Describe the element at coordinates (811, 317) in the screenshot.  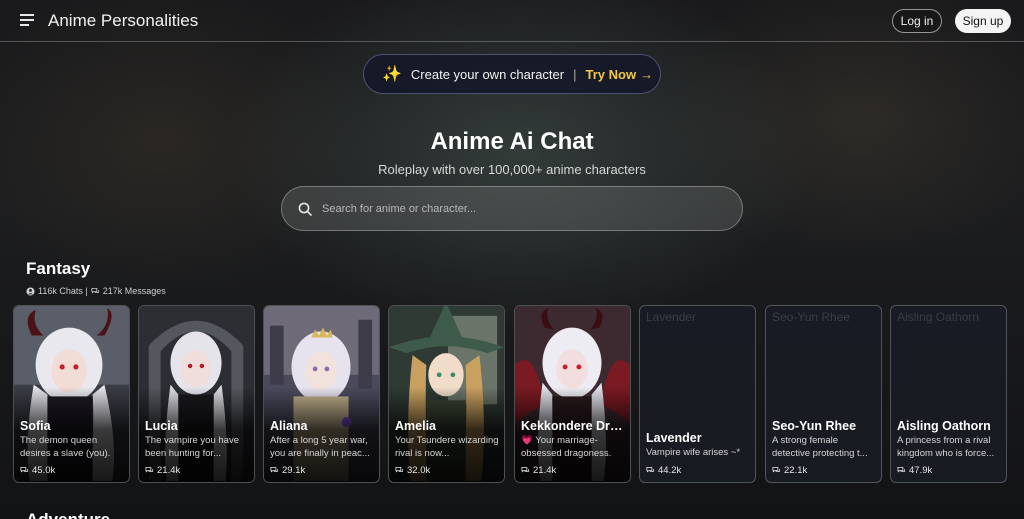
I see `image-alt-text: Seo-Yun Rhee` at that location.